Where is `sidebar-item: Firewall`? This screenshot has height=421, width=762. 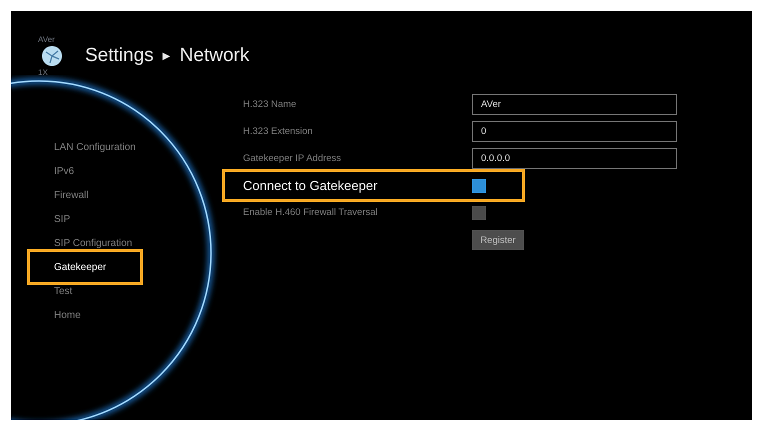
sidebar-item: Firewall is located at coordinates (71, 195).